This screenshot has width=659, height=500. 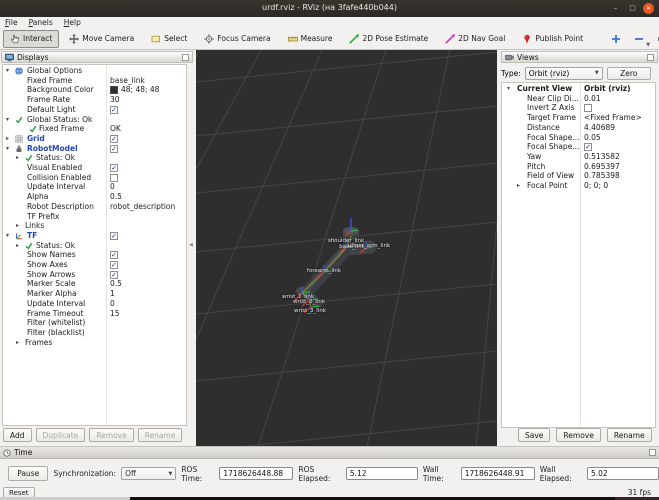 I want to click on tree-row-frame-timeout: Frame Timeout 15, so click(x=94, y=314).